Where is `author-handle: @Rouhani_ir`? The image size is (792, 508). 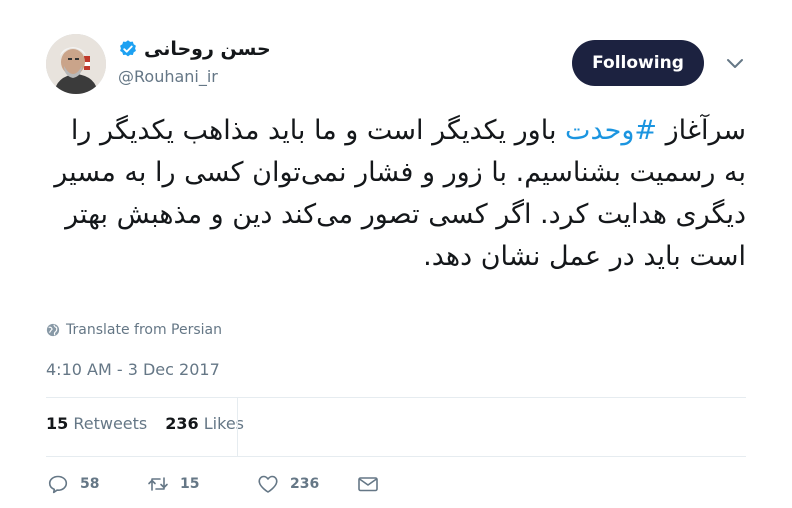 author-handle: @Rouhani_ir is located at coordinates (168, 76).